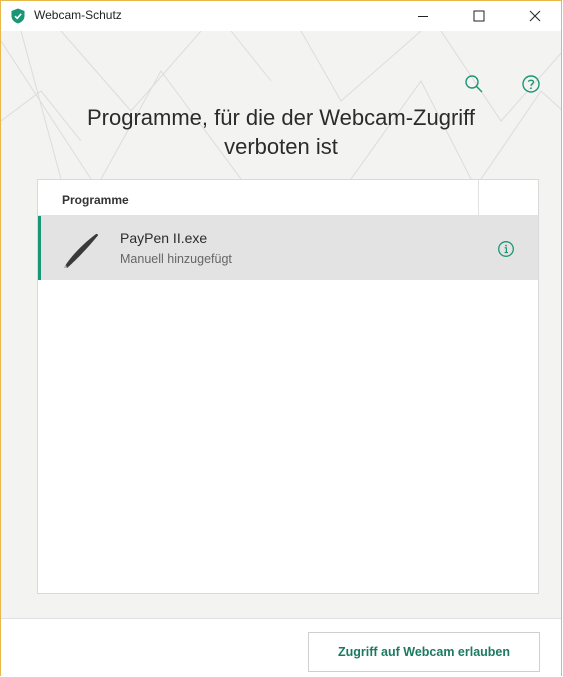  I want to click on maximize-button, so click(479, 16).